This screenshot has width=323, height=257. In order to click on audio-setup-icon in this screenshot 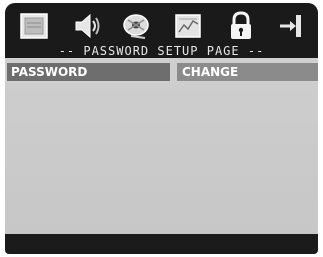, I will do `click(86, 26)`.